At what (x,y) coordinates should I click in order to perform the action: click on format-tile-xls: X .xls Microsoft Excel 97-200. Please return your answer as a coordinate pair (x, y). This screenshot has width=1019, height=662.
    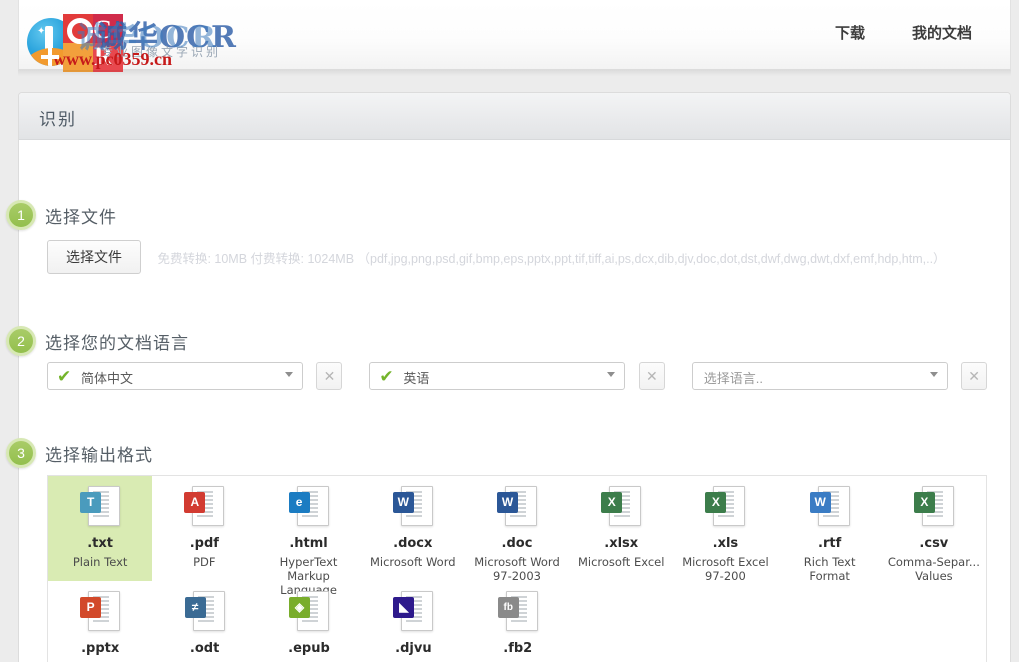
    Looking at the image, I should click on (725, 529).